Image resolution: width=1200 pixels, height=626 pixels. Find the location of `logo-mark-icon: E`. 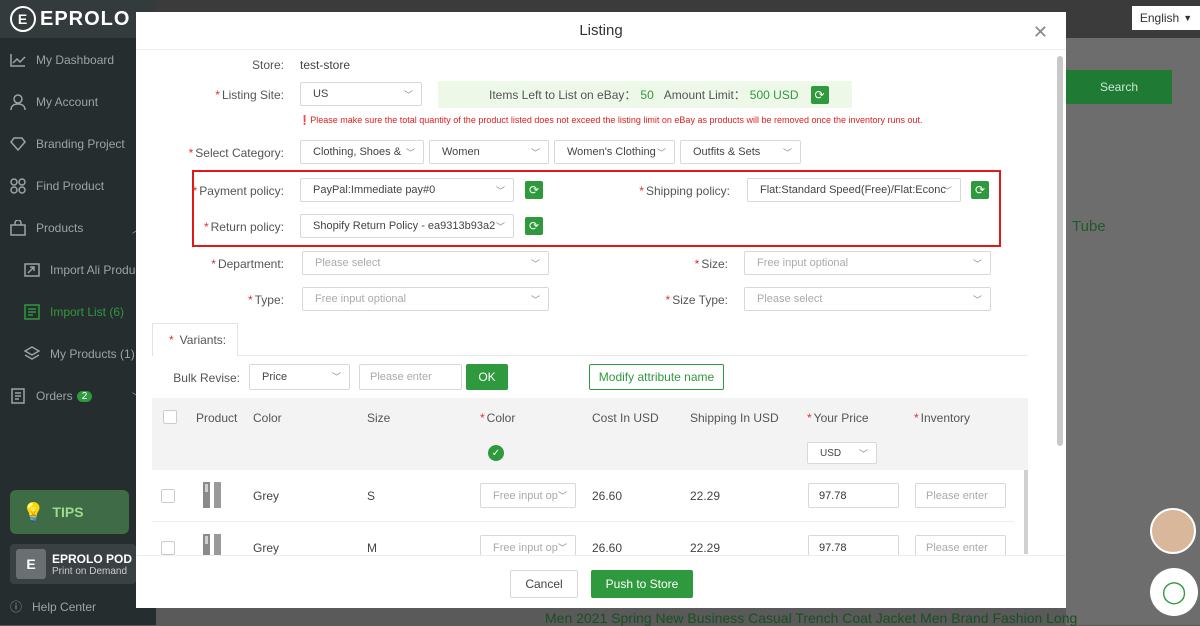

logo-mark-icon: E is located at coordinates (23, 19).